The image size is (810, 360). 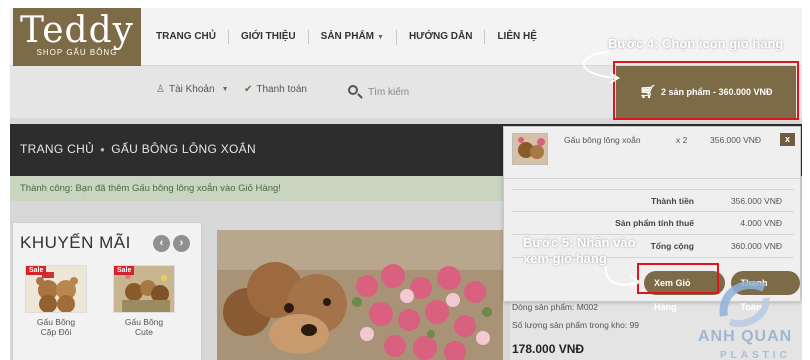 What do you see at coordinates (755, 355) in the screenshot?
I see `watermark-sub: PLASTIC` at bounding box center [755, 355].